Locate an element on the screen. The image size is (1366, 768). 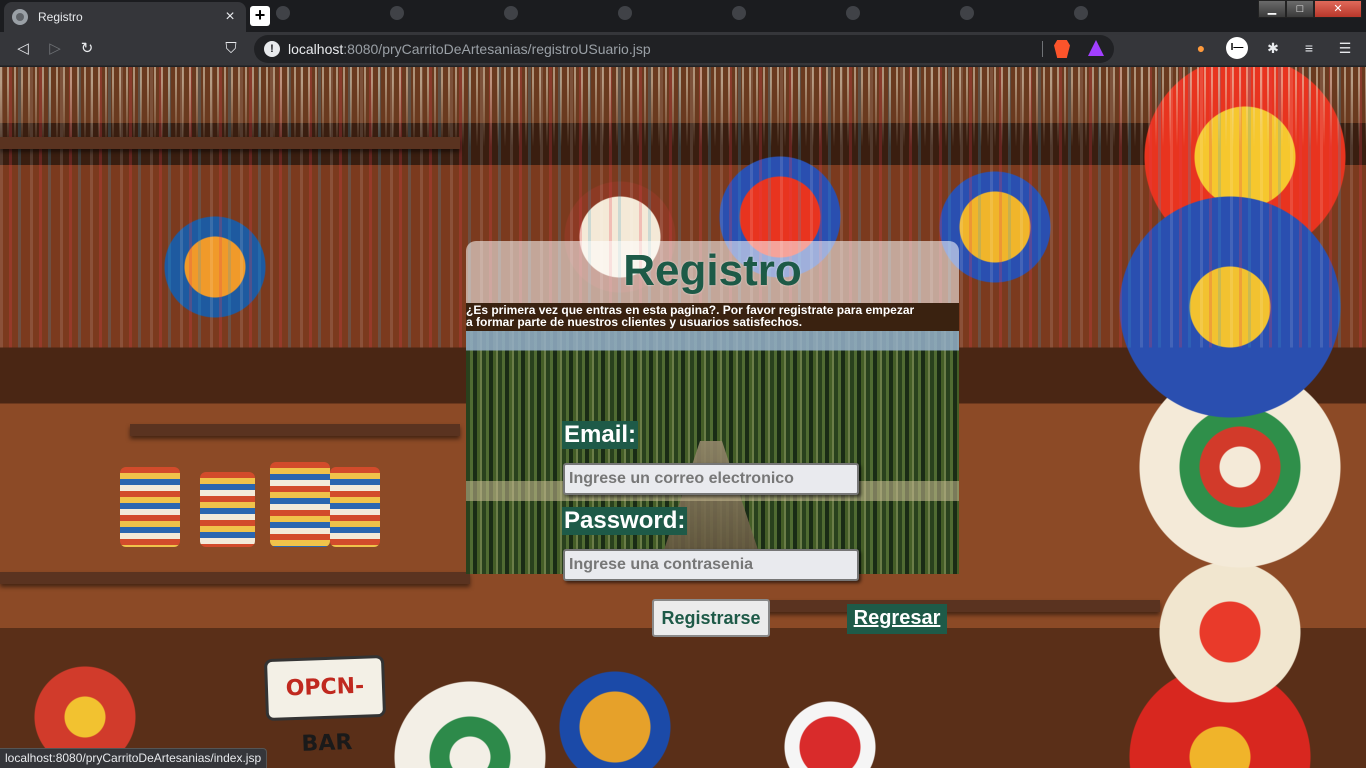
tab-close-icon: × is located at coordinates (230, 17).